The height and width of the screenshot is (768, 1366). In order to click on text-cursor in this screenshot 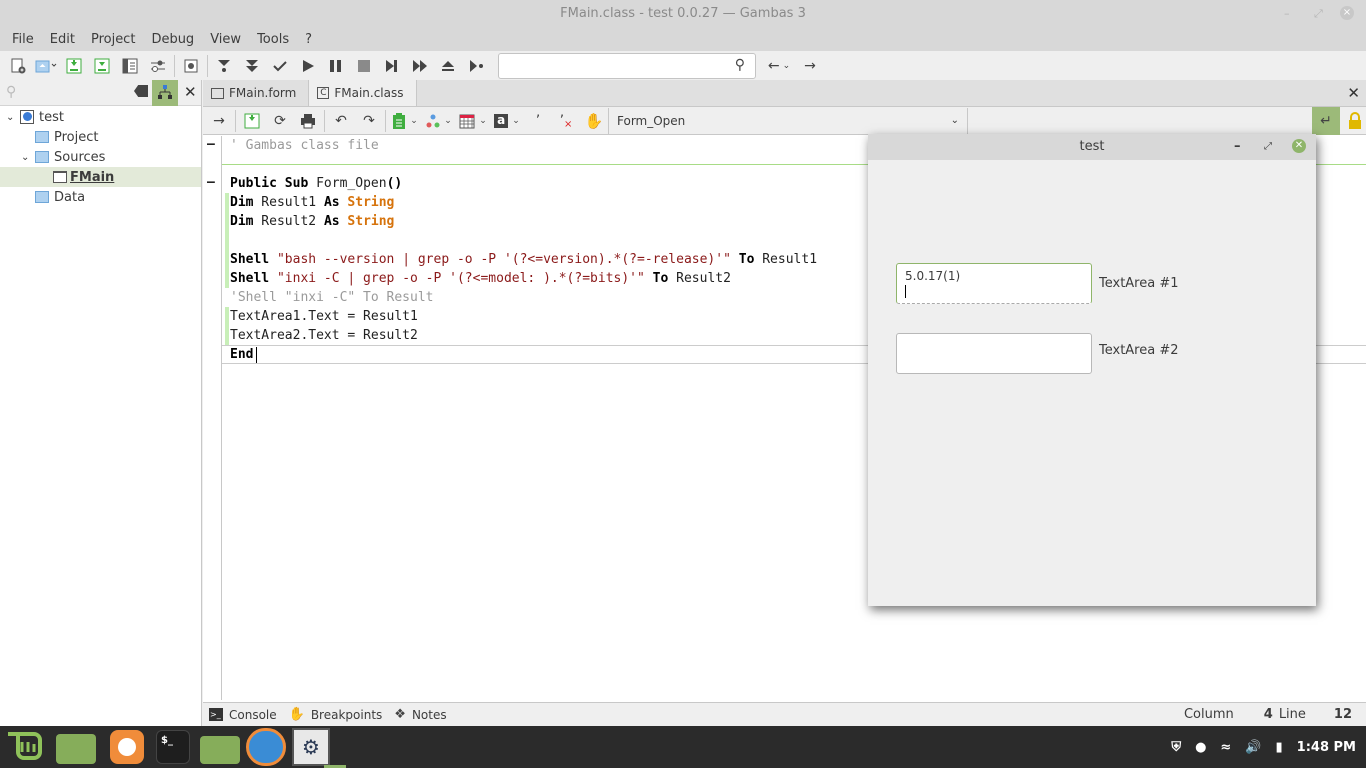, I will do `click(905, 291)`.